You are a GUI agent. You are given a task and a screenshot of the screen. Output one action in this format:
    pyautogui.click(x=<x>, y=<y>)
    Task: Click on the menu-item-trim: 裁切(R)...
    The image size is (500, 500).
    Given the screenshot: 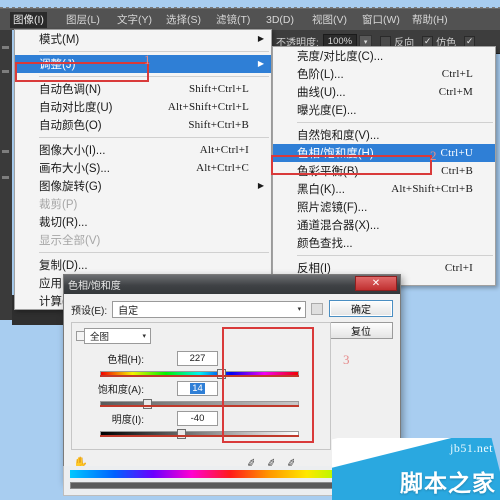 What is the action you would take?
    pyautogui.click(x=143, y=222)
    